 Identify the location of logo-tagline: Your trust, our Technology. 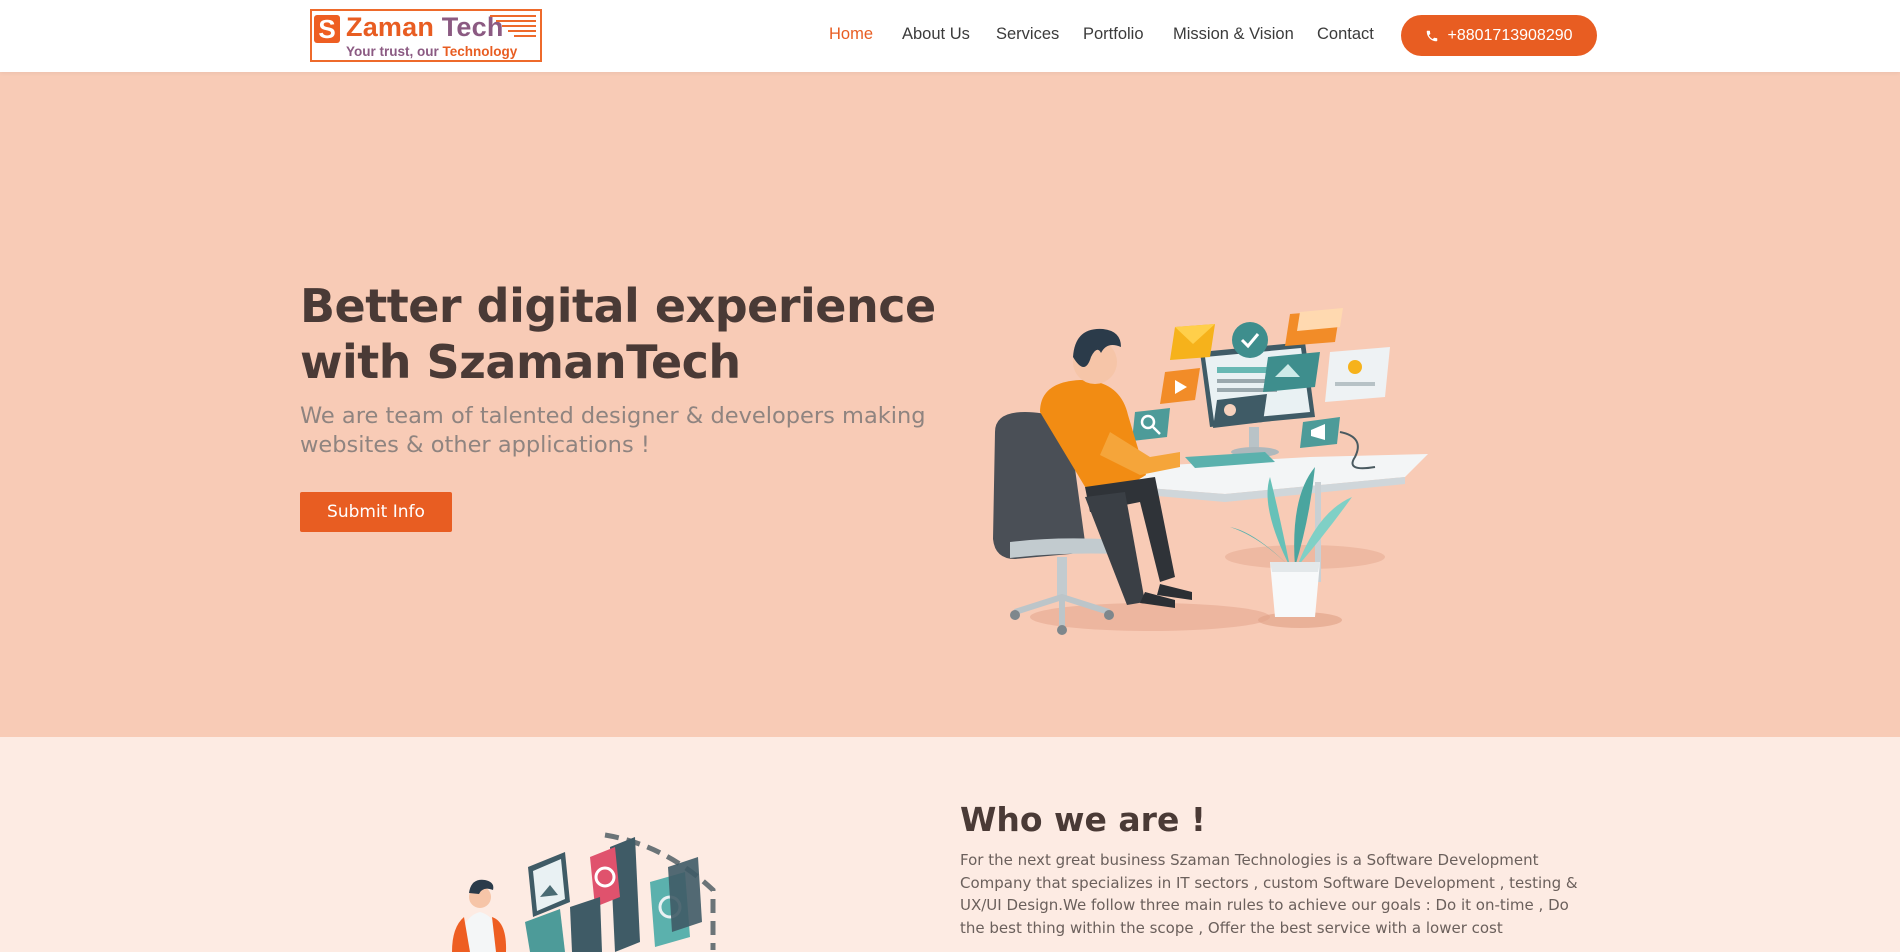
(431, 51).